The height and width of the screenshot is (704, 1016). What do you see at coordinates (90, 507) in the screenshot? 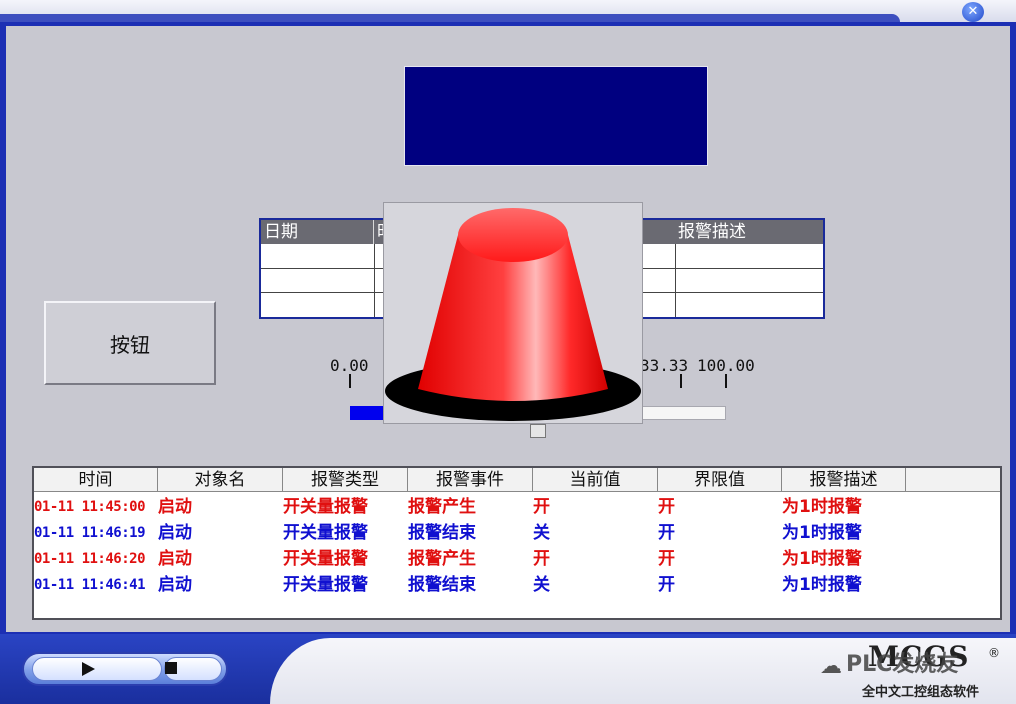
I see `log-cell-time: 01-11 11:45:00` at bounding box center [90, 507].